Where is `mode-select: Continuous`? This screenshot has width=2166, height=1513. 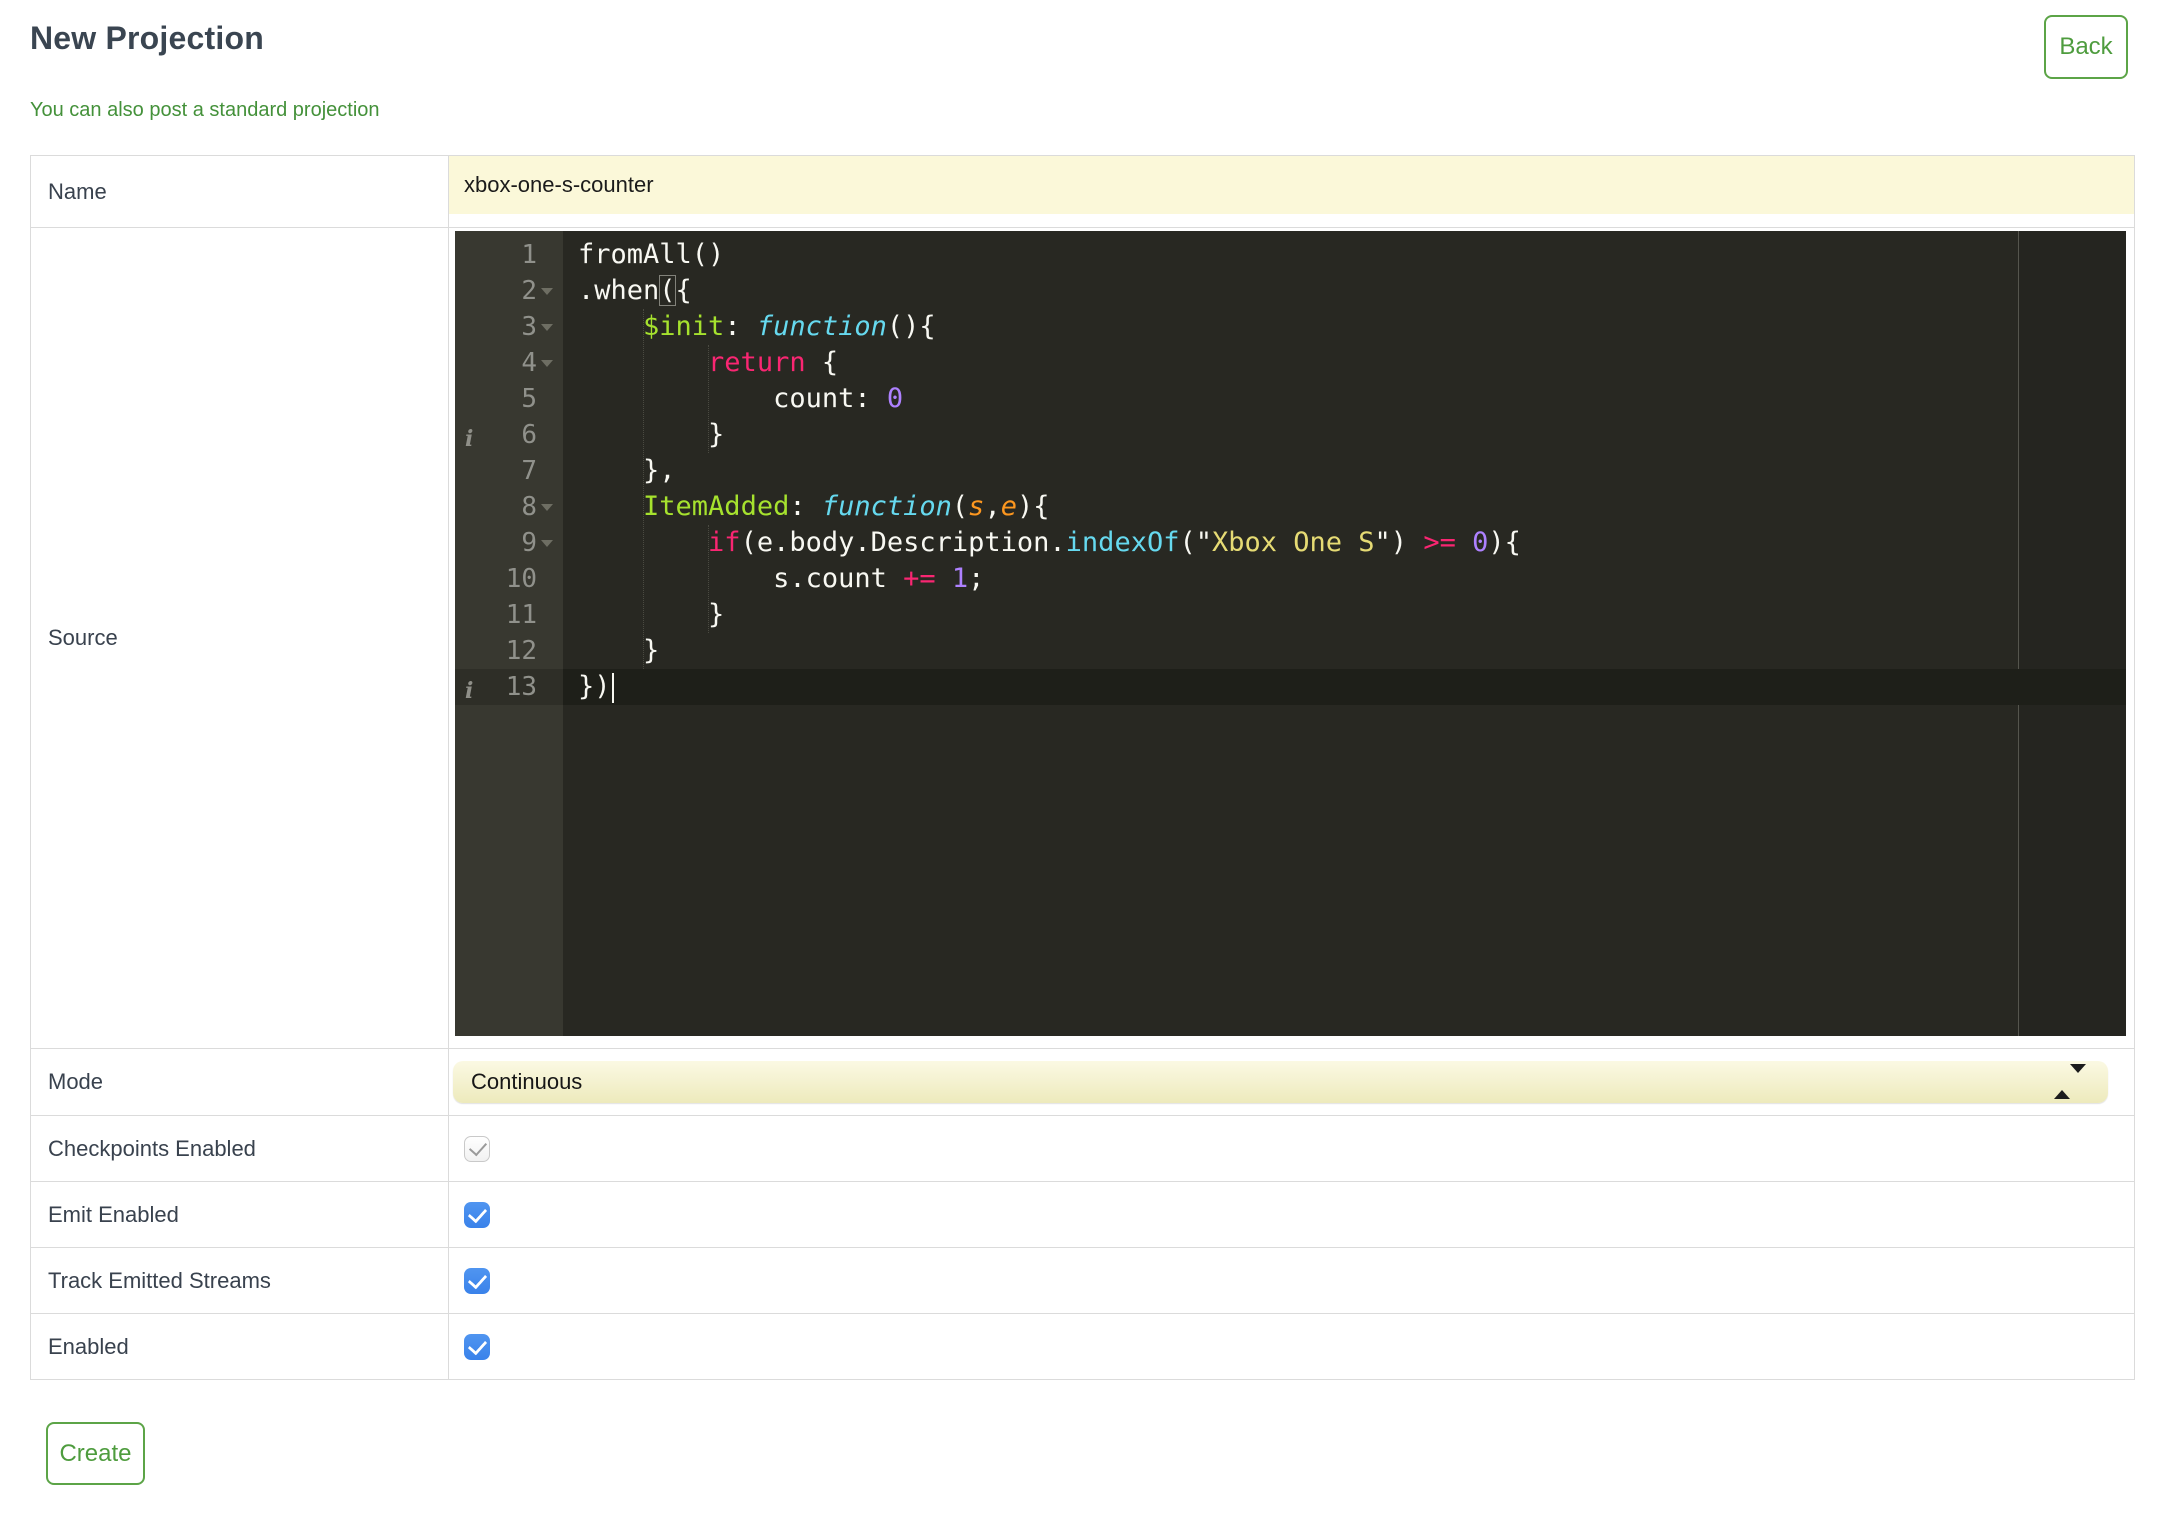 mode-select: Continuous is located at coordinates (1280, 1082).